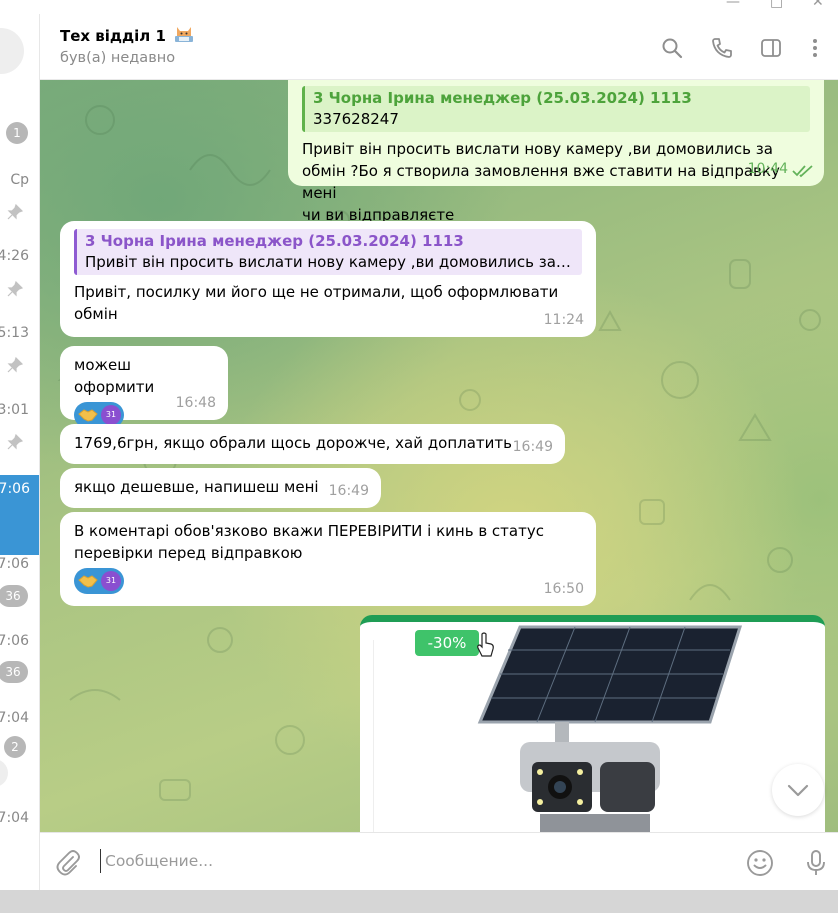 The width and height of the screenshot is (838, 913). What do you see at coordinates (563, 589) in the screenshot?
I see `message-time: 16:50` at bounding box center [563, 589].